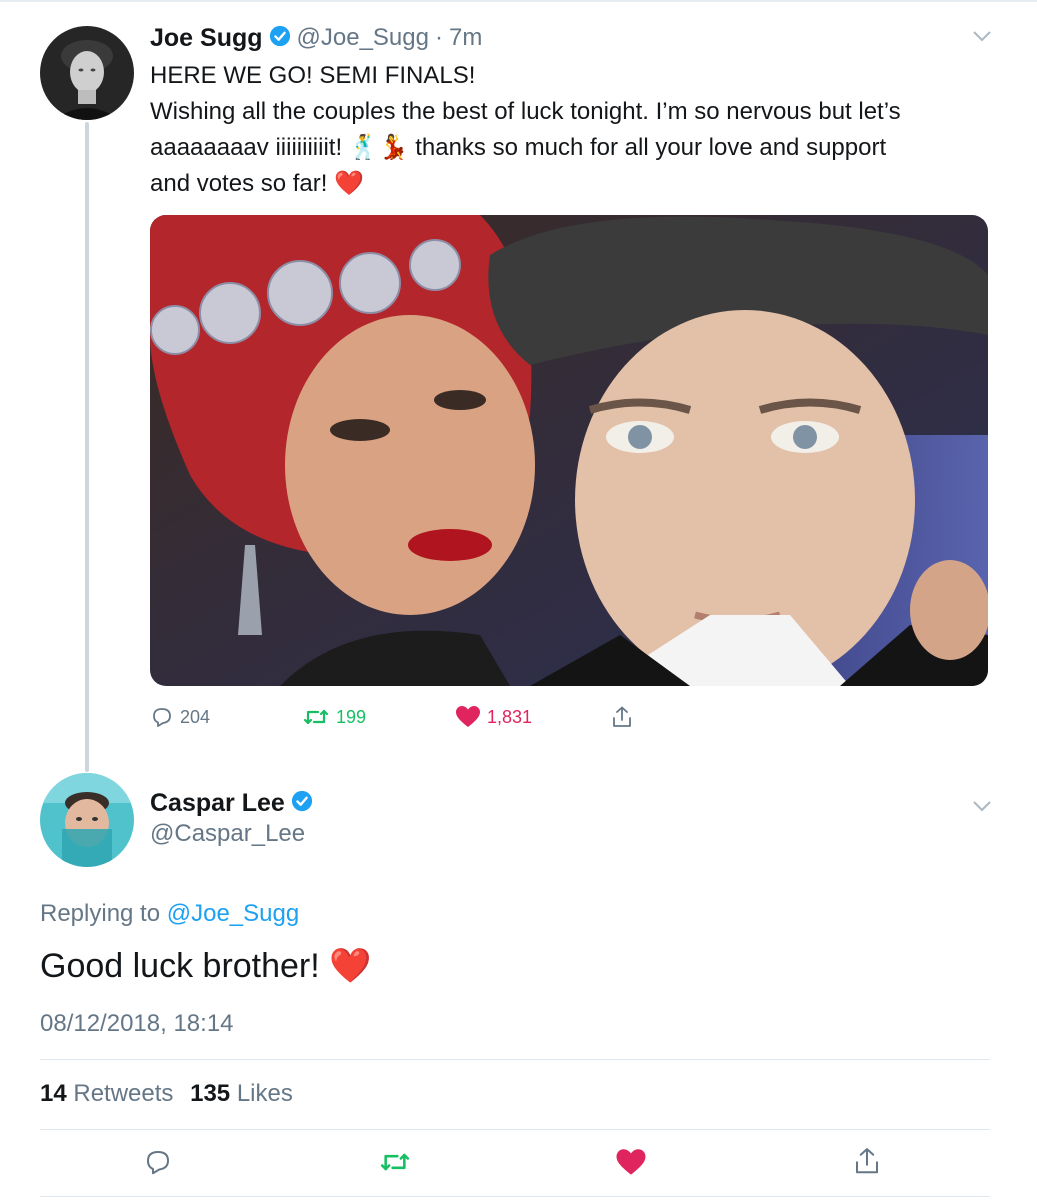 The width and height of the screenshot is (1037, 1200). What do you see at coordinates (210, 1093) in the screenshot?
I see `likes-count: 135` at bounding box center [210, 1093].